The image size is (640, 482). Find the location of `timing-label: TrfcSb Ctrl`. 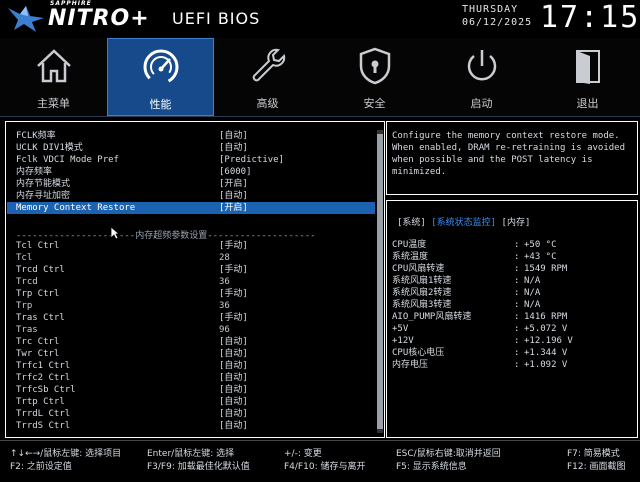

timing-label: TrfcSb Ctrl is located at coordinates (46, 390).